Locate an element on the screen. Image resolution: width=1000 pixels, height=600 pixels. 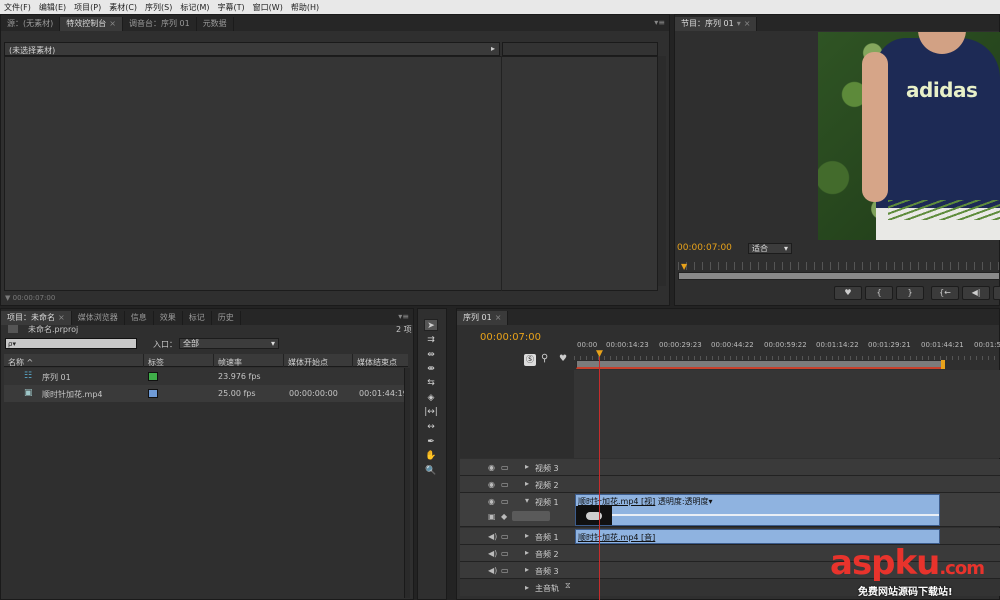
selection-tool-icon: ➤ is located at coordinates (431, 325).